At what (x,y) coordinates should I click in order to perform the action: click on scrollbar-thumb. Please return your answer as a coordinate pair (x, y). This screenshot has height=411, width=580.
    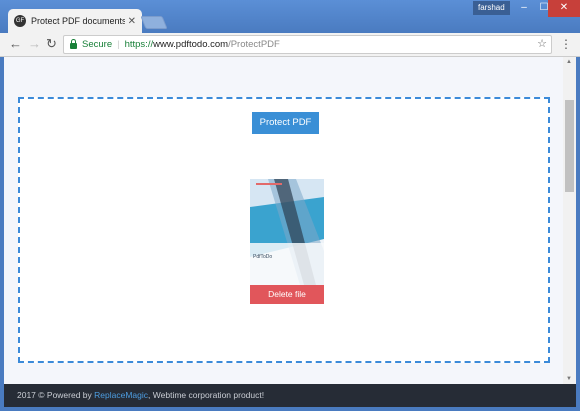
    Looking at the image, I should click on (569, 146).